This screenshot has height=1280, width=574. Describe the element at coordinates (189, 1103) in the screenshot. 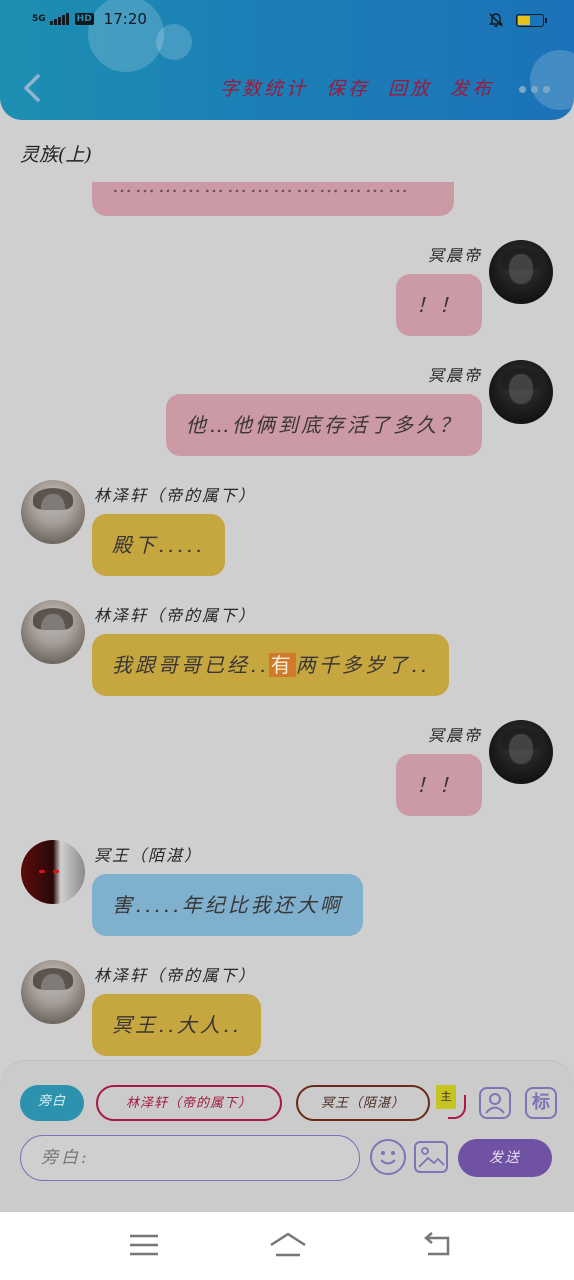

I see `role-chip-lin: 林泽轩（帝的属下）` at that location.